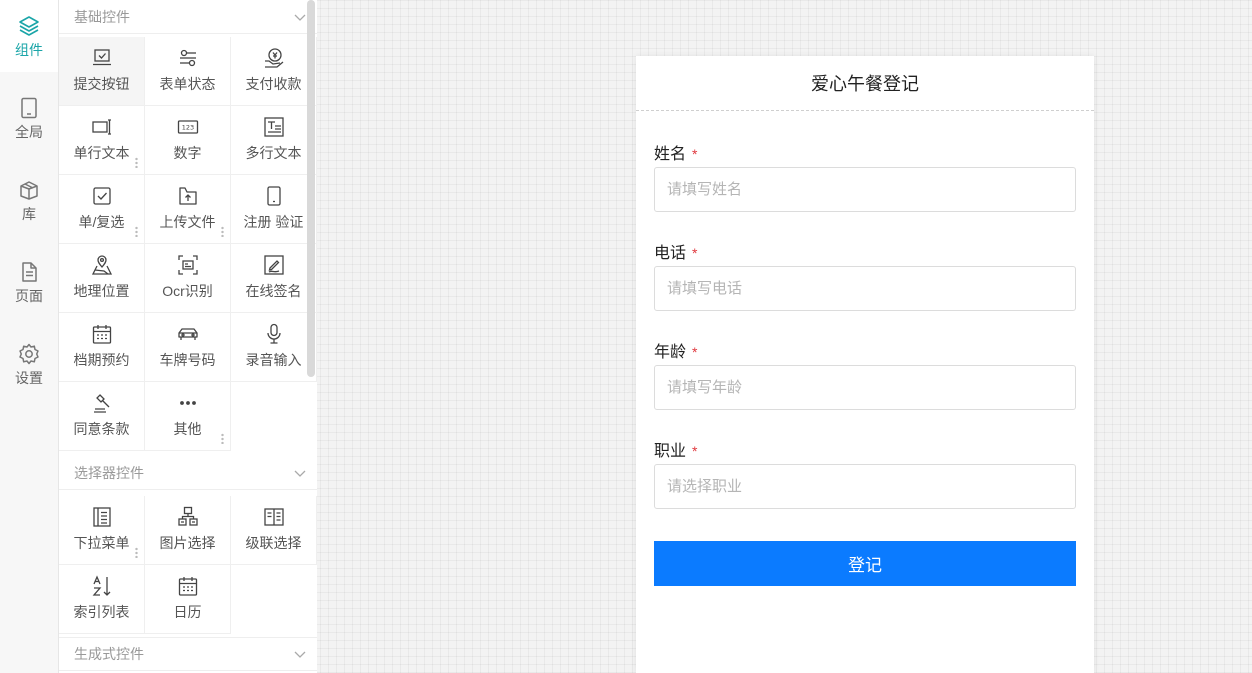 The image size is (1252, 673). I want to click on field-label: 电话 *, so click(676, 253).